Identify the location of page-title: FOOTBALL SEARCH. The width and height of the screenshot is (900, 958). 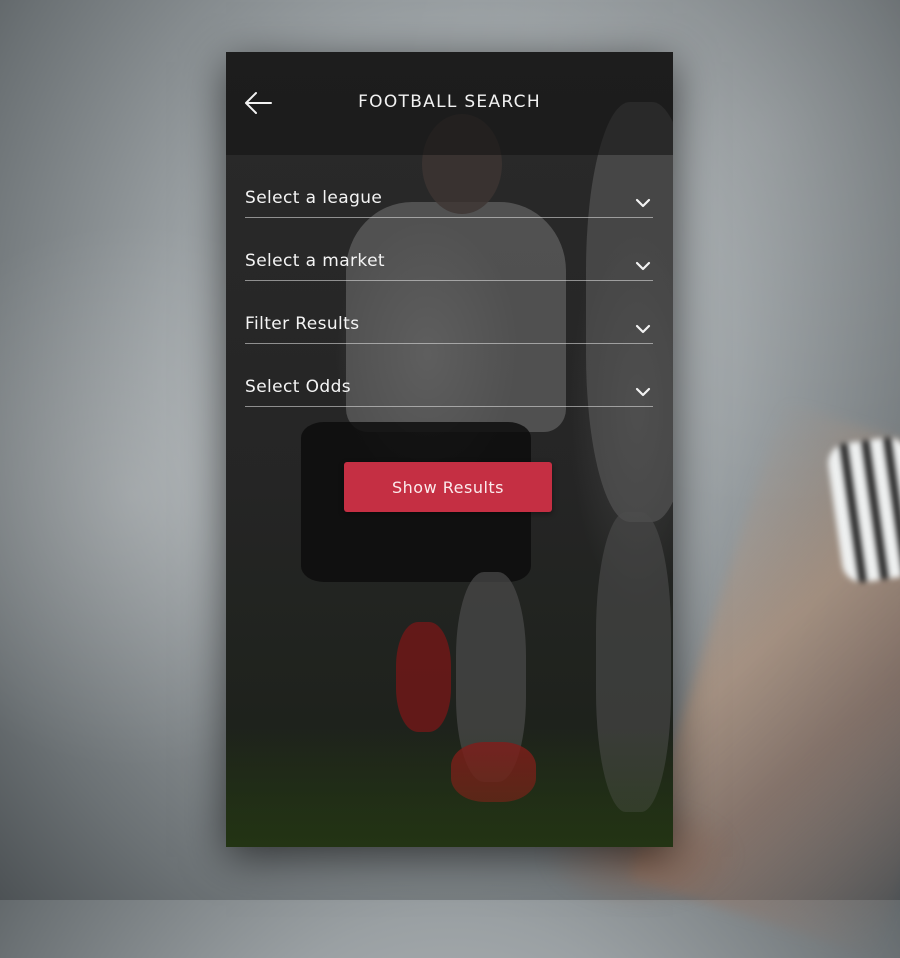
(449, 102).